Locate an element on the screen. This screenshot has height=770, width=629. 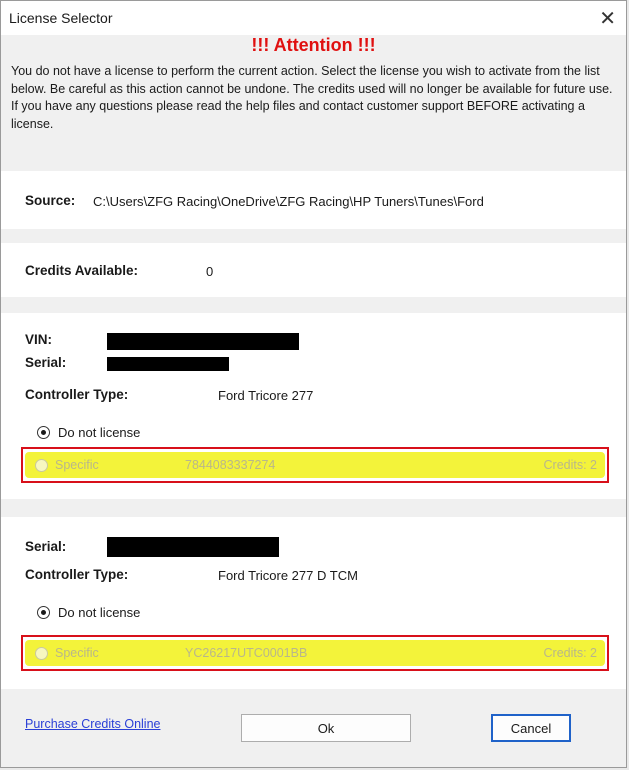
close-icon: ✕ is located at coordinates (607, 18).